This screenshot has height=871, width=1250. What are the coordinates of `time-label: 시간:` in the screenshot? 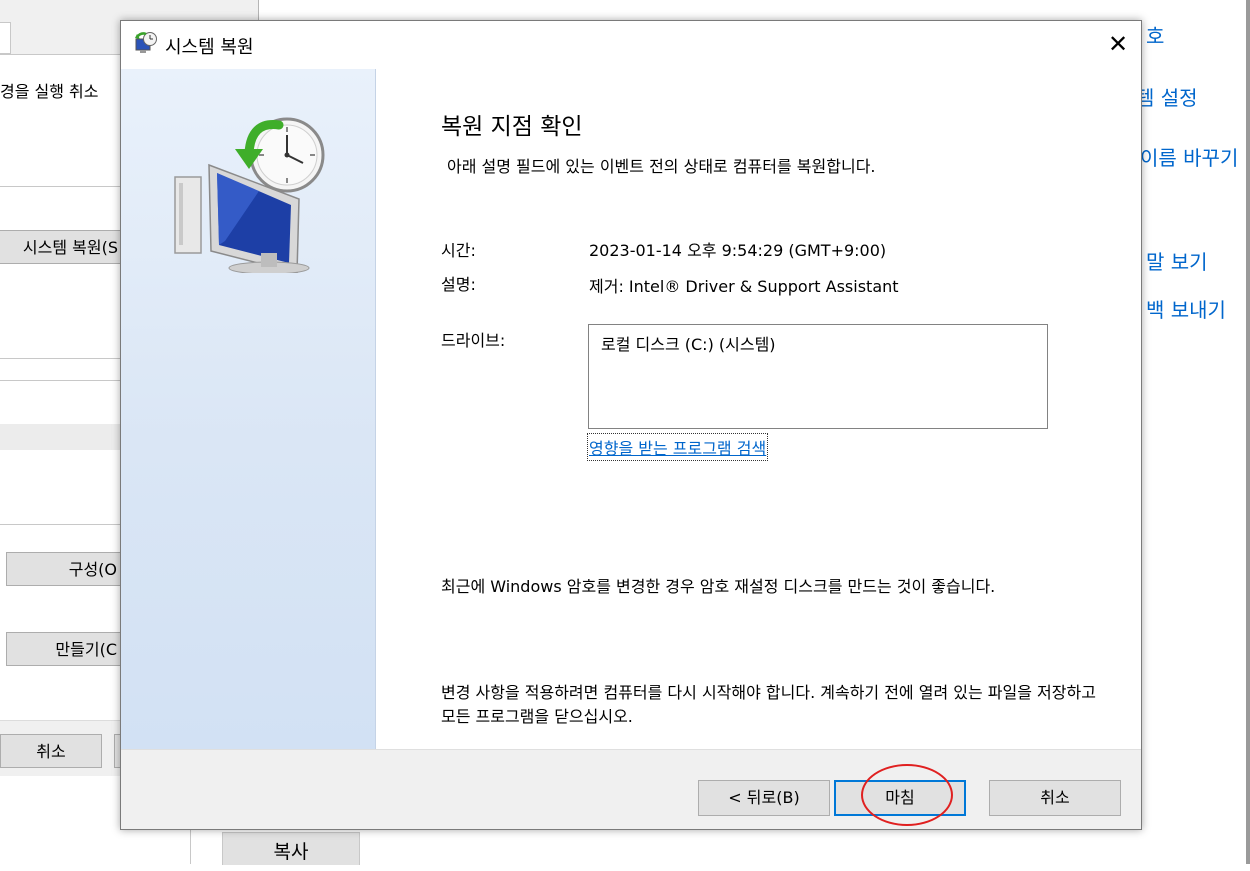 It's located at (458, 250).